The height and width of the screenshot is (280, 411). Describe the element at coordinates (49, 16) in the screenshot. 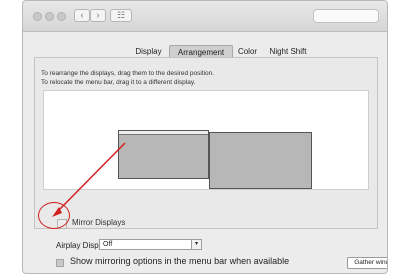

I see `minimize-light` at that location.